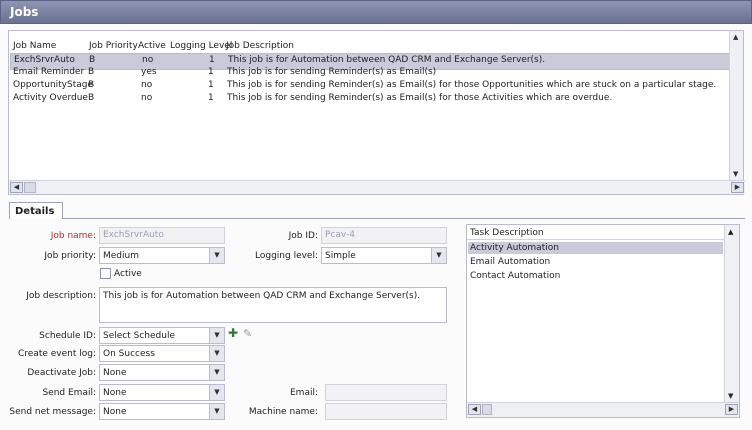  Describe the element at coordinates (386, 411) in the screenshot. I see `machine-name-field` at that location.